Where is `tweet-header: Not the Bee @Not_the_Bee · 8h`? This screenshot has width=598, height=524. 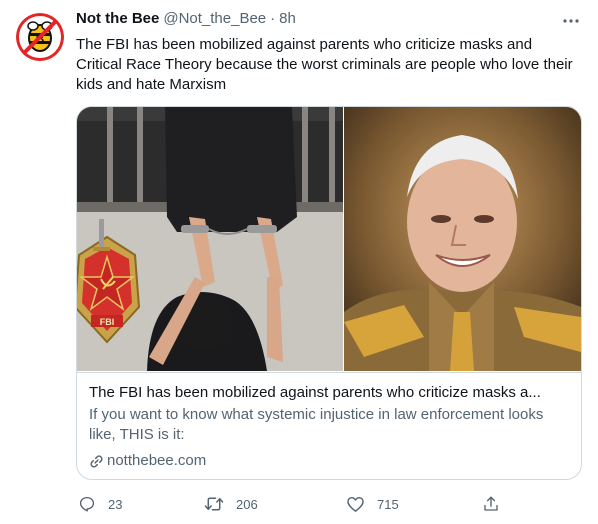
tweet-header: Not the Bee @Not_the_Bee · 8h is located at coordinates (329, 21).